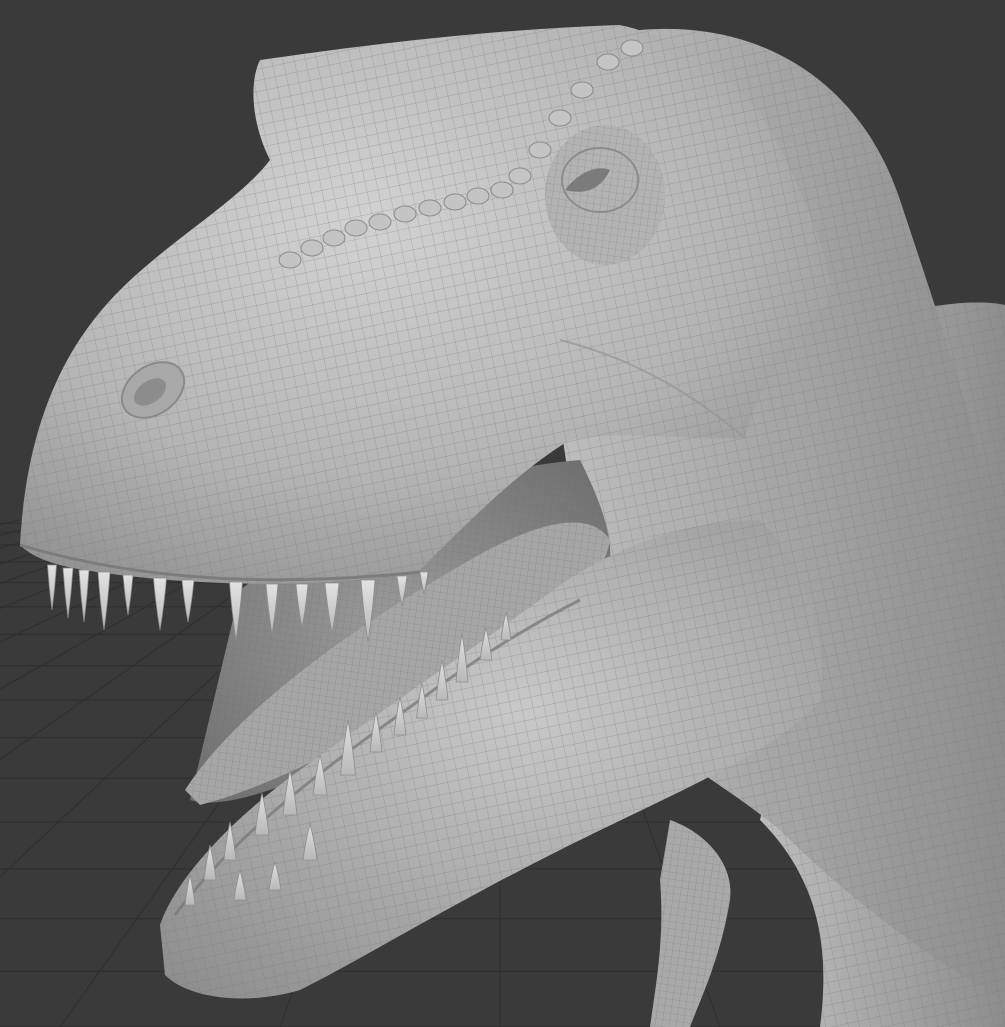 The width and height of the screenshot is (1005, 1027). I want to click on leg-mesh, so click(690, 923).